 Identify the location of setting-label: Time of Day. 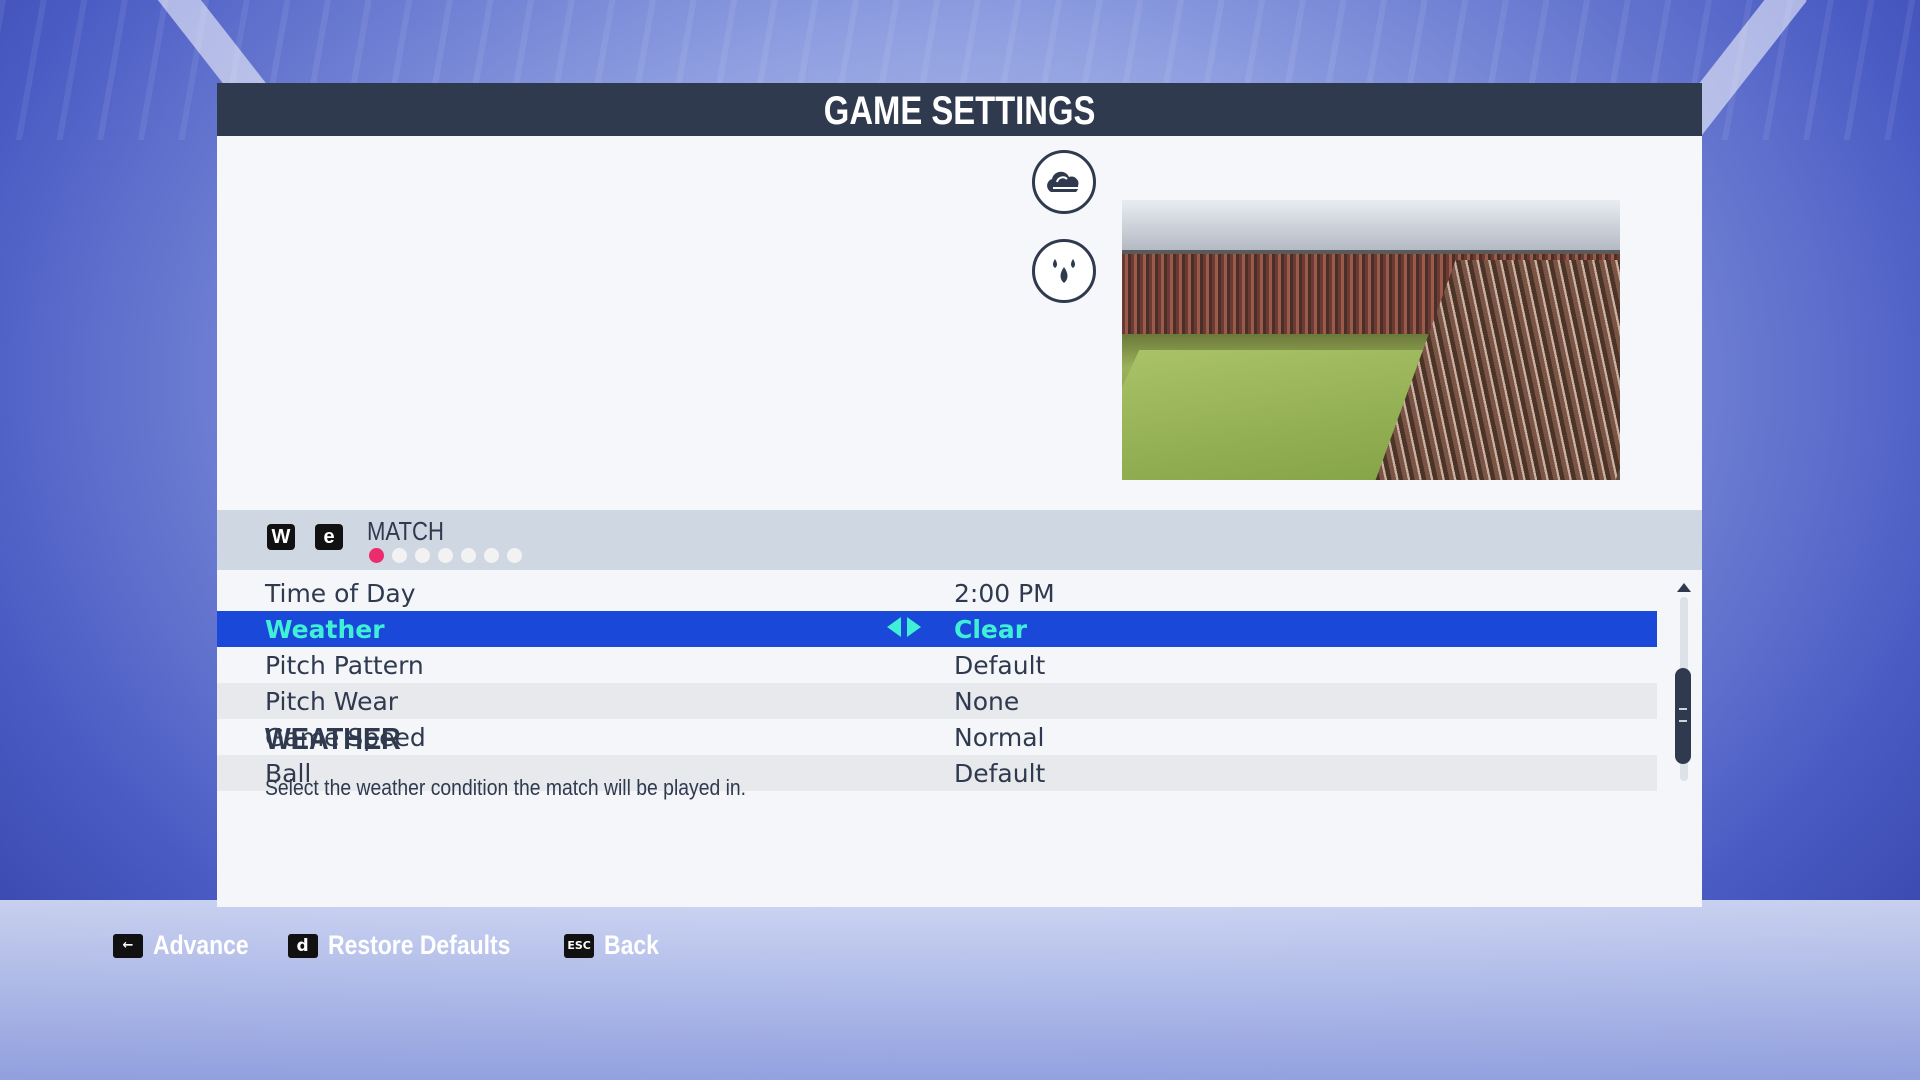
(340, 593).